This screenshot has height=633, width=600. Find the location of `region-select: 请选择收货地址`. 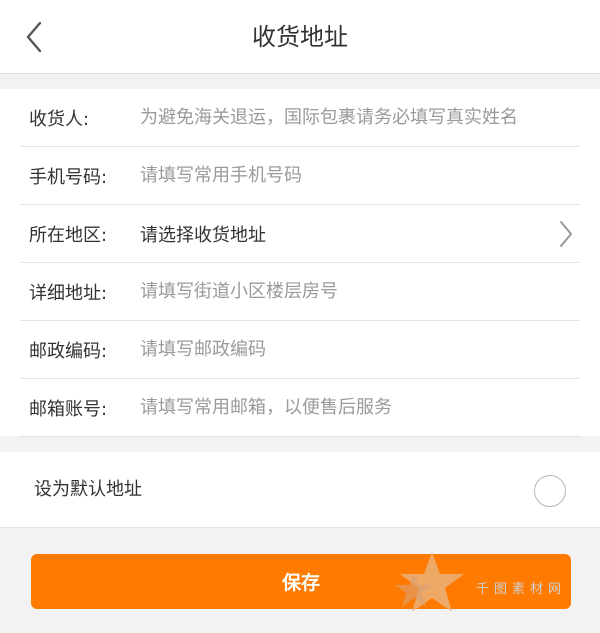

region-select: 请选择收货地址 is located at coordinates (360, 234).